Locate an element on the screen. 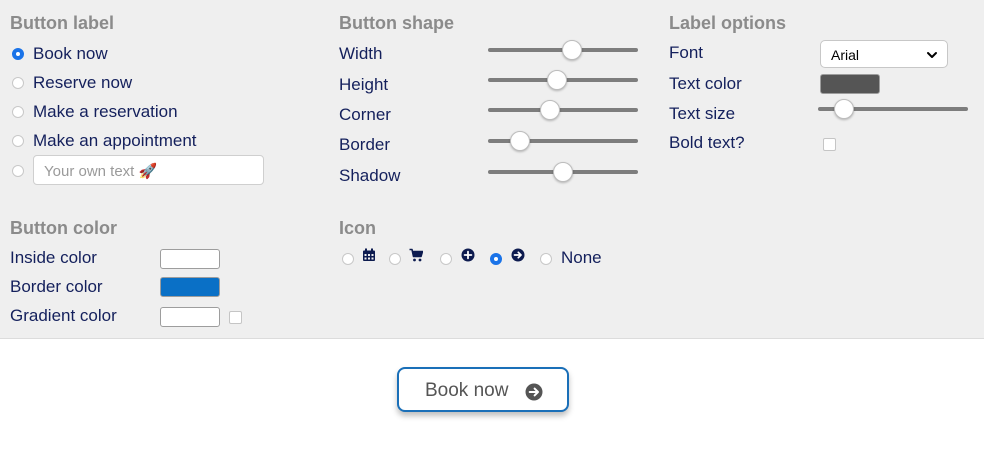 This screenshot has width=984, height=452. border-color-label: Border color is located at coordinates (56, 286).